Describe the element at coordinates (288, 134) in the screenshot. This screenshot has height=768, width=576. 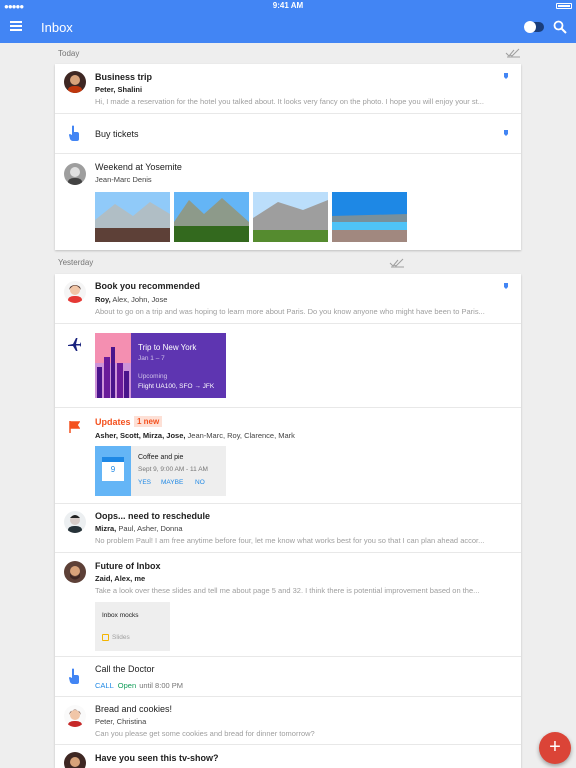
I see `list-item-buy-tickets: Buy tickets` at that location.